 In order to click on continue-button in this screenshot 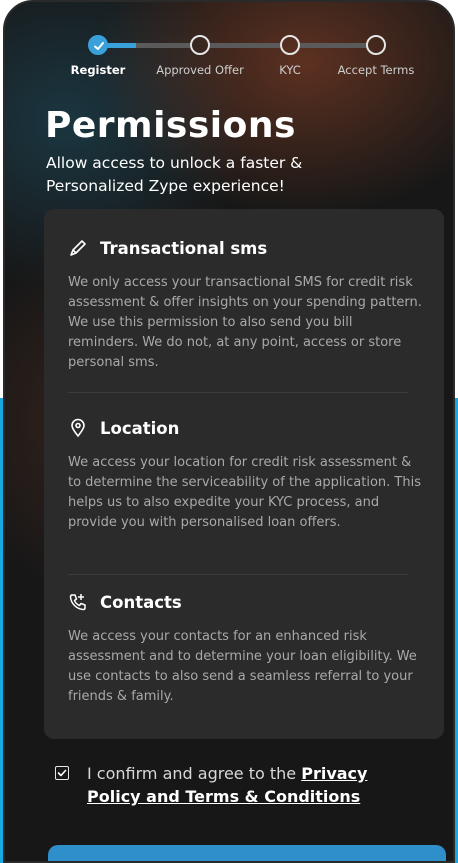, I will do `click(247, 853)`.